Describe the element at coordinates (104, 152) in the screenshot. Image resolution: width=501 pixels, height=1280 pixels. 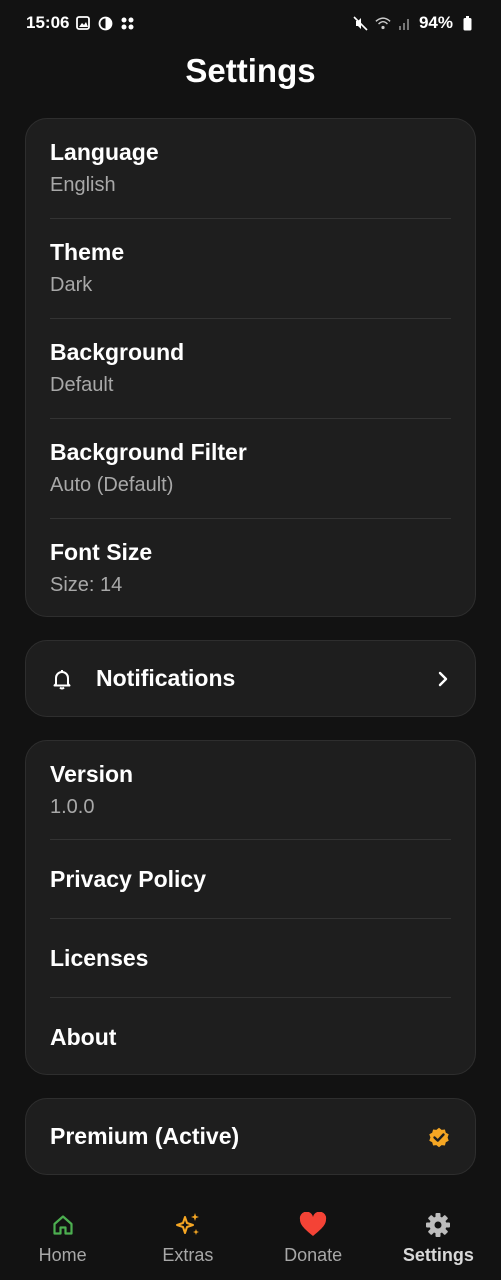
I see `setting-title: Language` at that location.